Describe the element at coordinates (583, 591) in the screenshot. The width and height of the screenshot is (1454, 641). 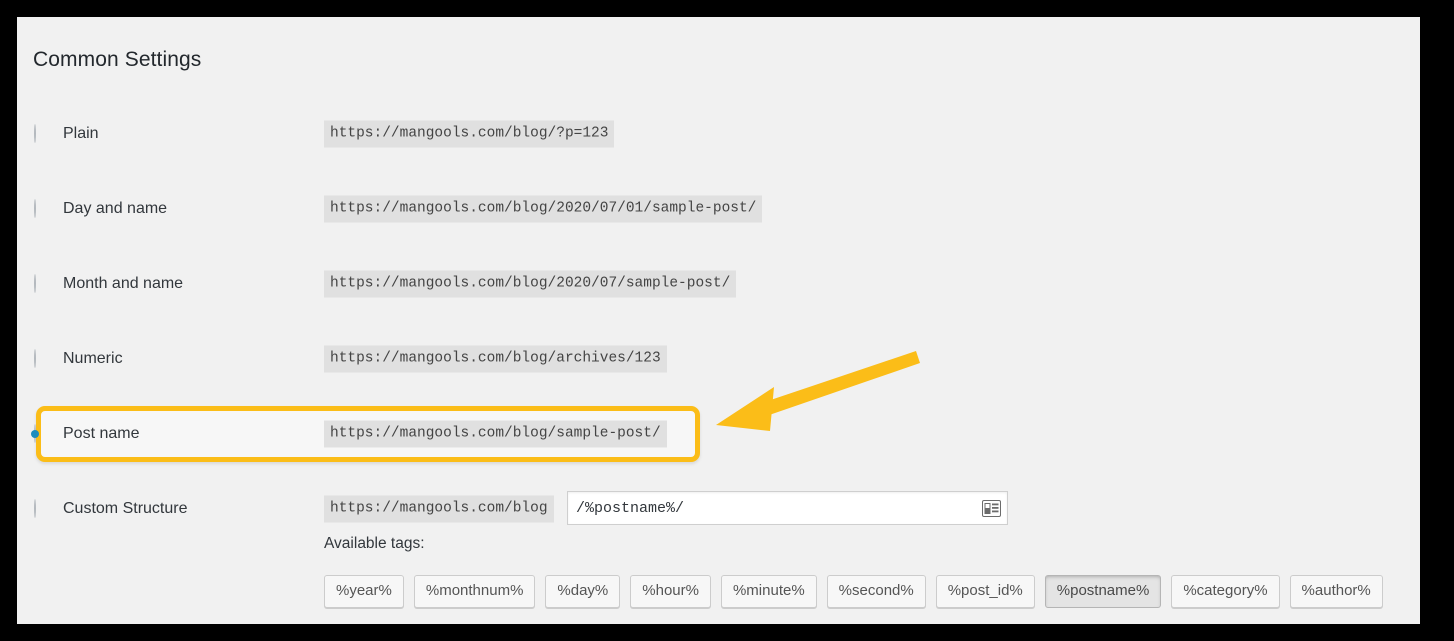
I see `tag-button-day: %day%` at that location.